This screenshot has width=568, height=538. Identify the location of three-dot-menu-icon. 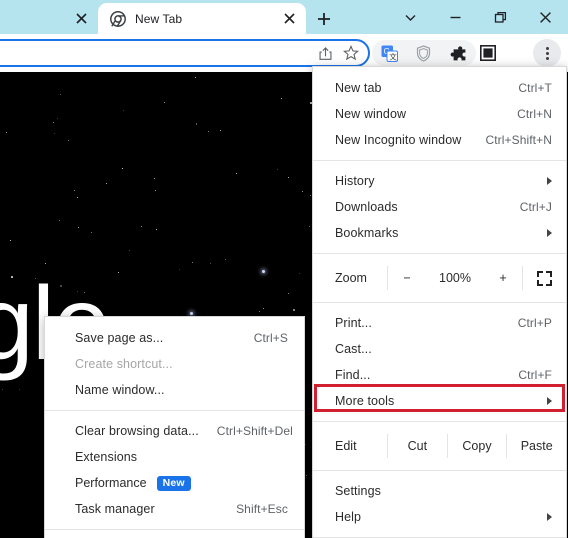
(547, 53).